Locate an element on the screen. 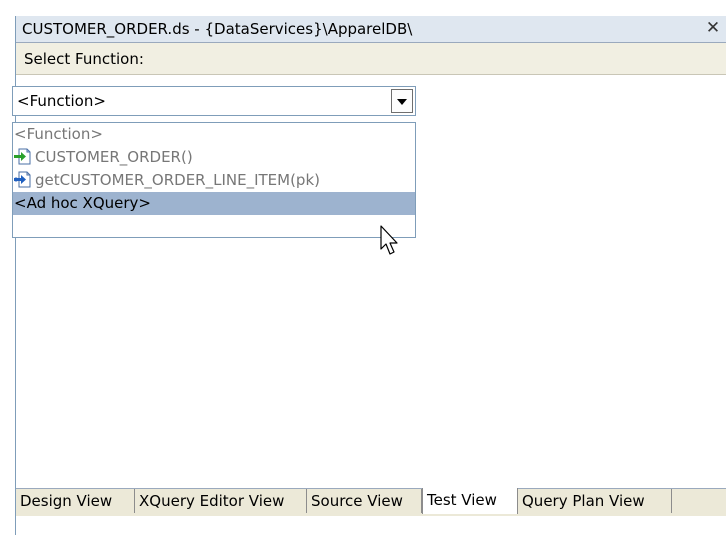  option-function-placeholder: <Function> is located at coordinates (214, 134).